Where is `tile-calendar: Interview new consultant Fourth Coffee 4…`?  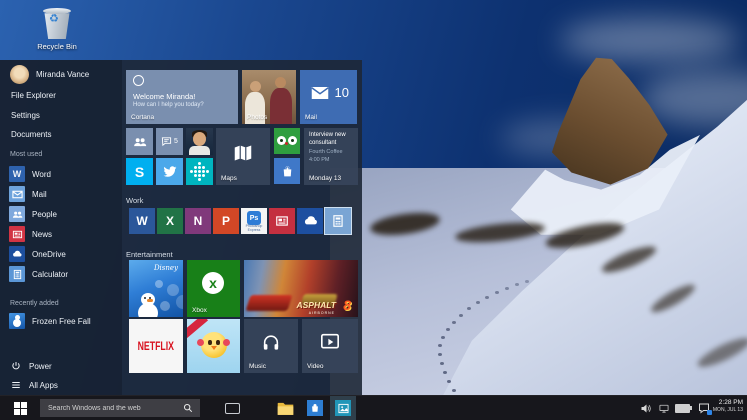 tile-calendar: Interview new consultant Fourth Coffee 4… is located at coordinates (331, 156).